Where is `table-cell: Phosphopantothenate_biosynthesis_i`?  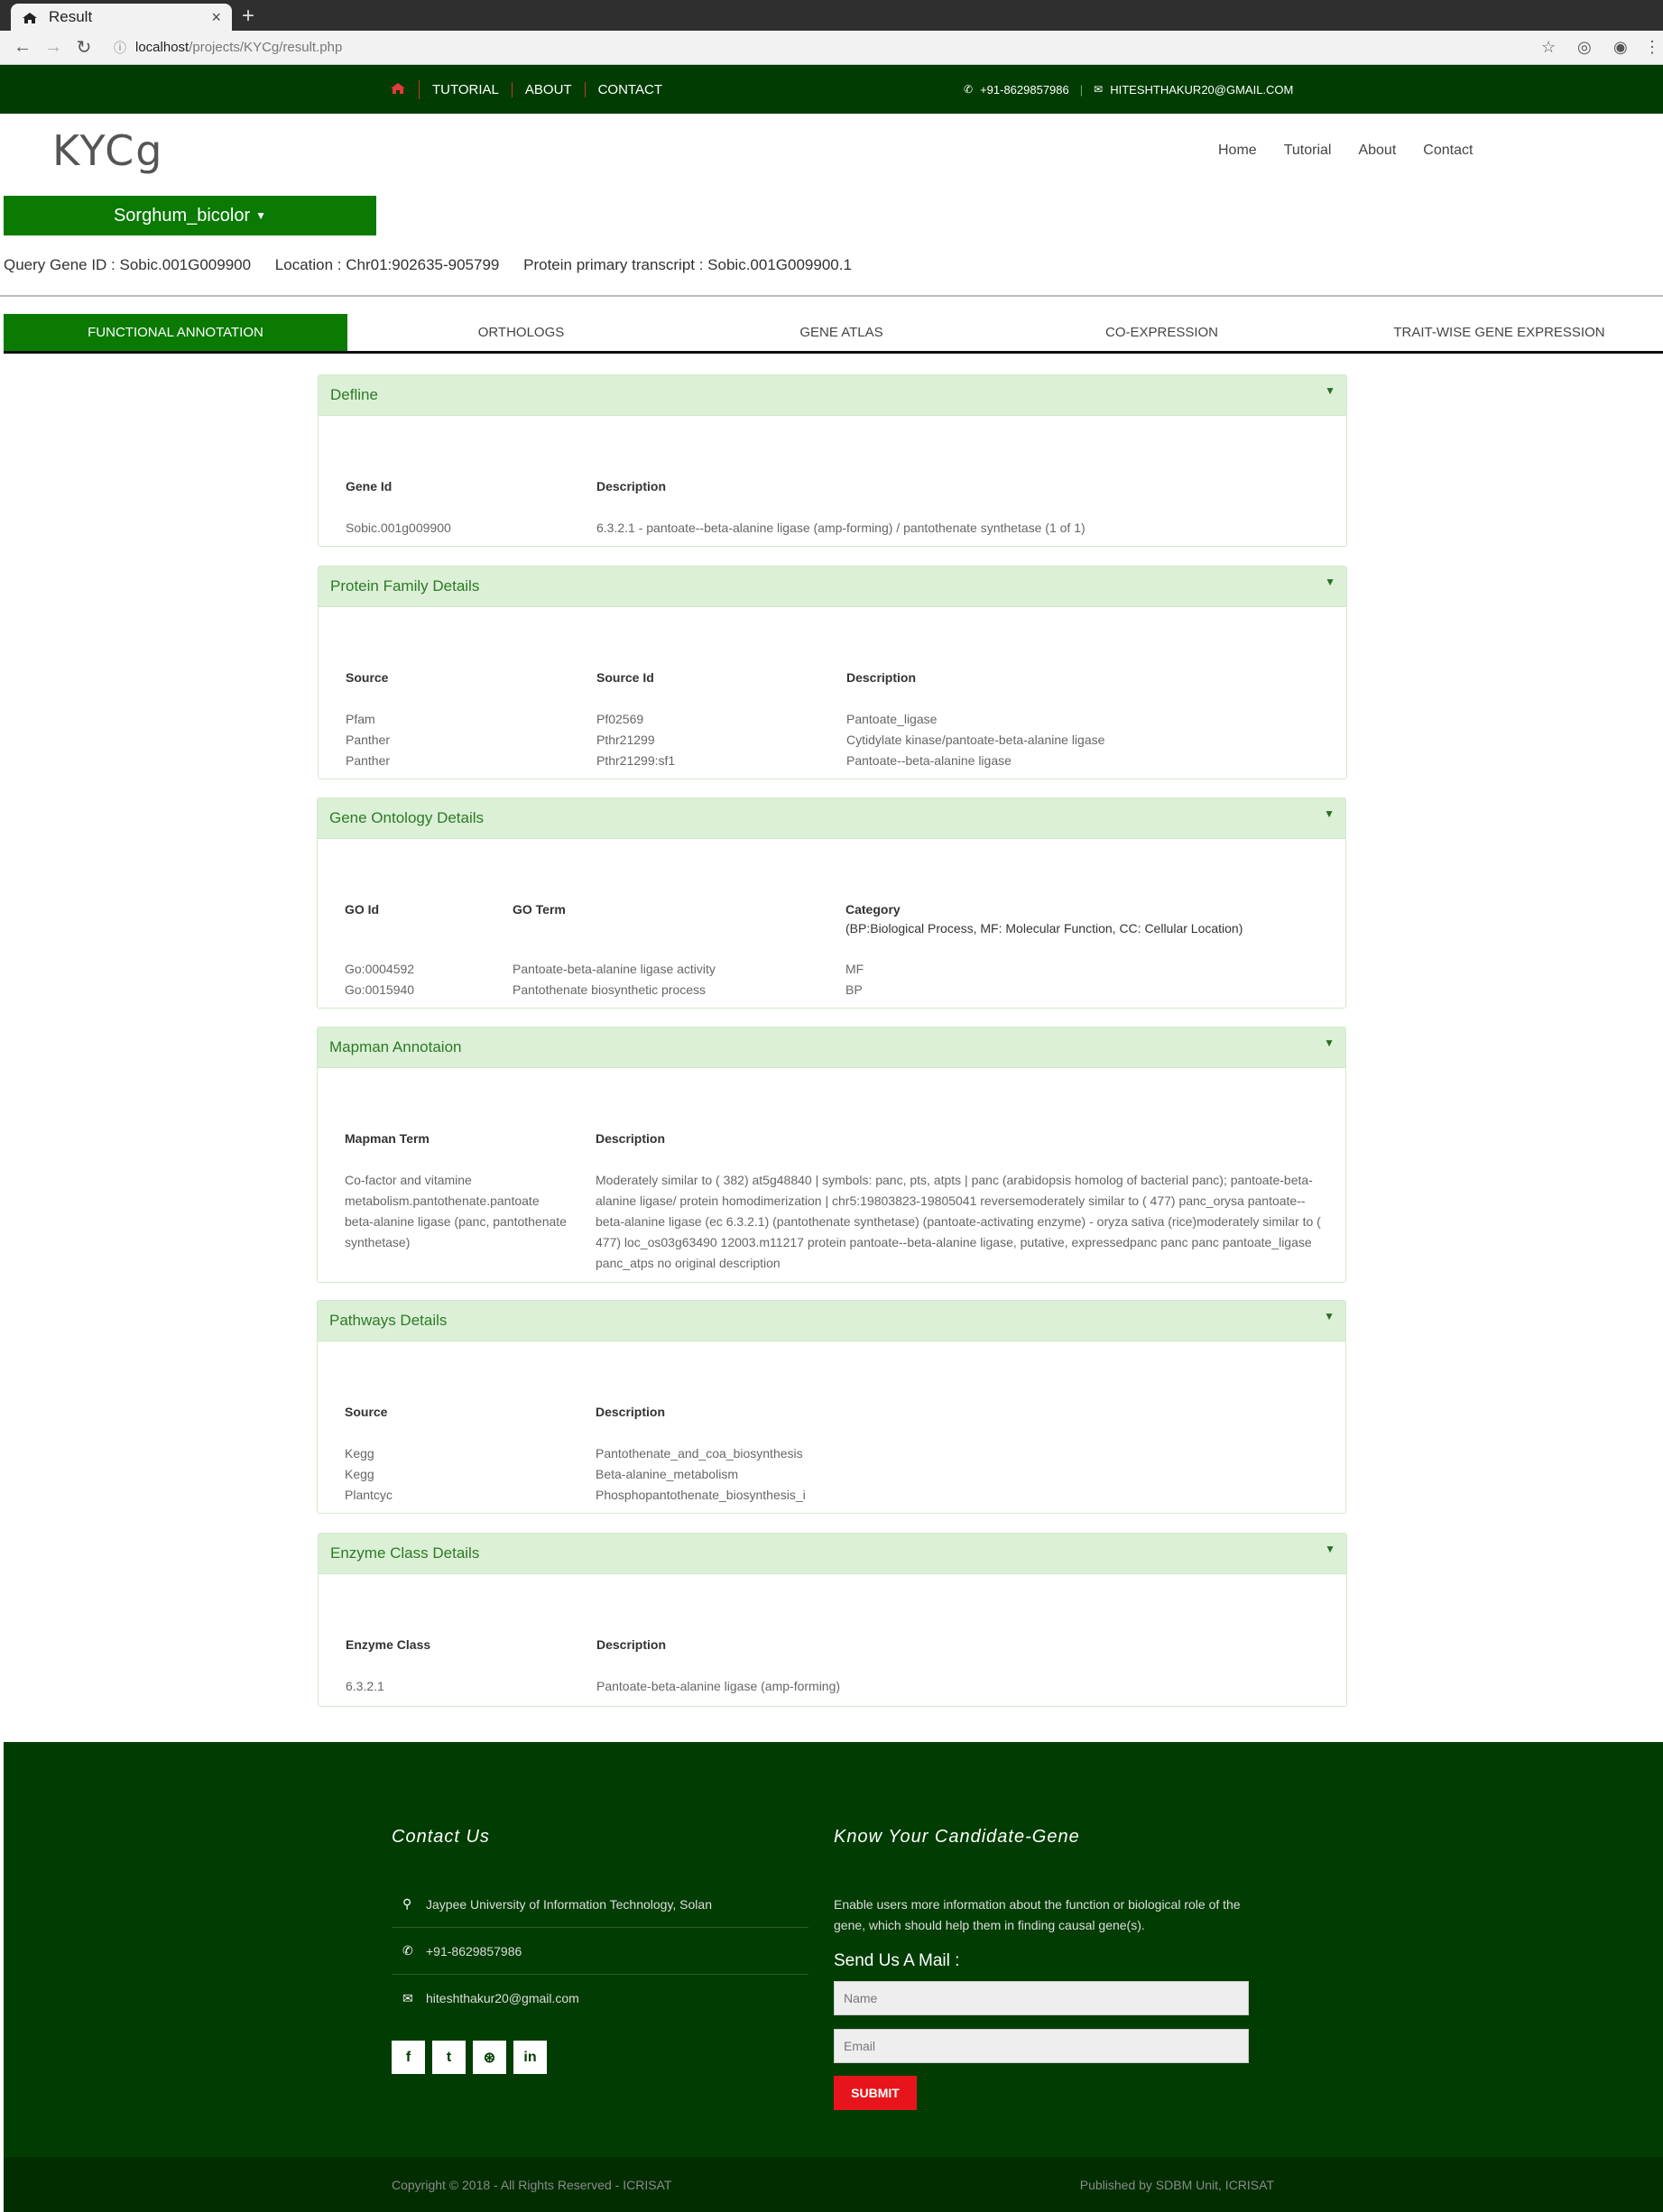
table-cell: Phosphopantothenate_biosynthesis_i is located at coordinates (701, 1495).